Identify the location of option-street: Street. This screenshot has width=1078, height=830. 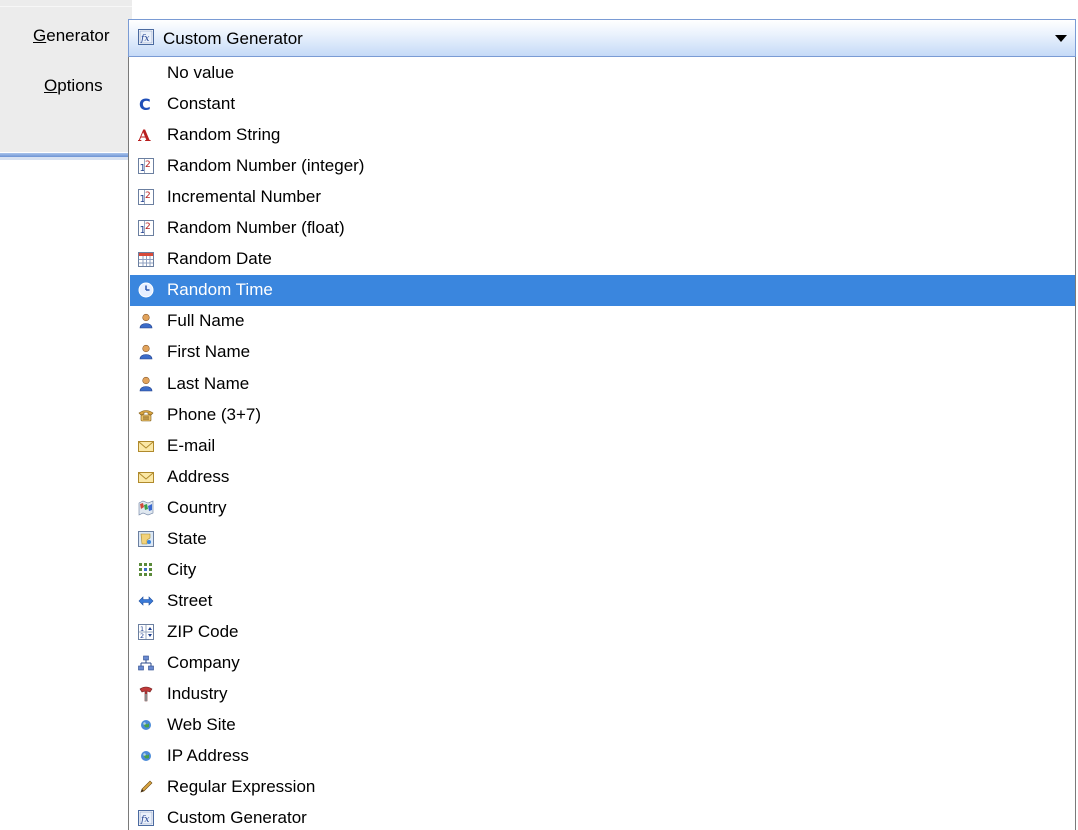
(602, 601).